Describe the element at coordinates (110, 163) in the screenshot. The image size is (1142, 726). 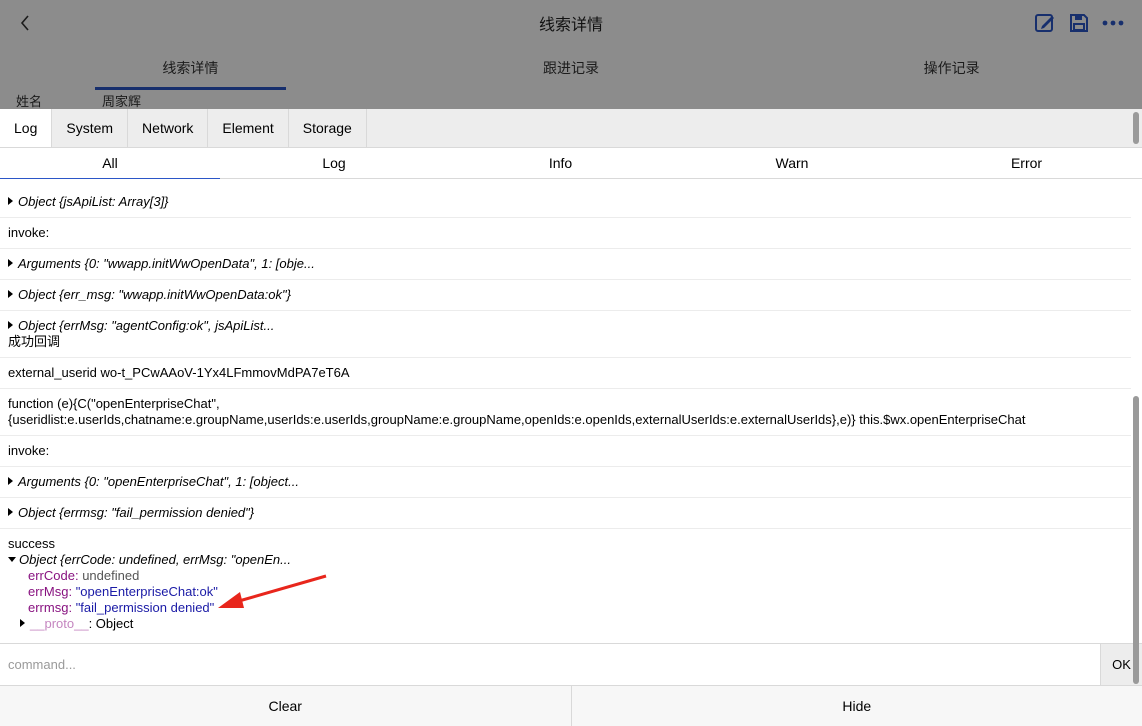
I see `vc-subtab-all: All` at that location.